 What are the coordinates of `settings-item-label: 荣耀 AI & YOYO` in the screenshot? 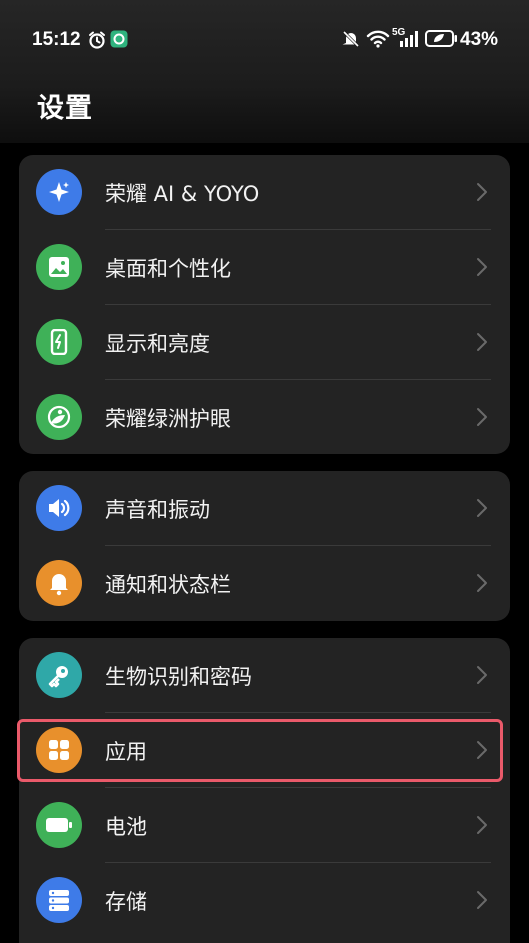 It's located at (182, 194).